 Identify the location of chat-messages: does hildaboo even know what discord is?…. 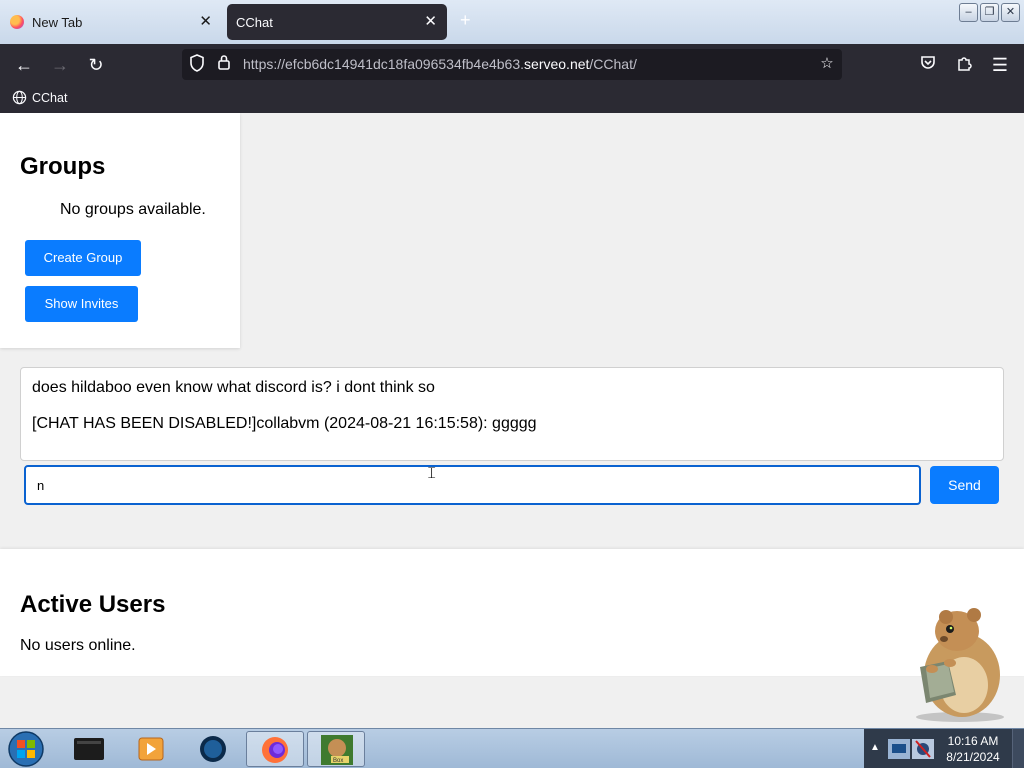
(512, 414).